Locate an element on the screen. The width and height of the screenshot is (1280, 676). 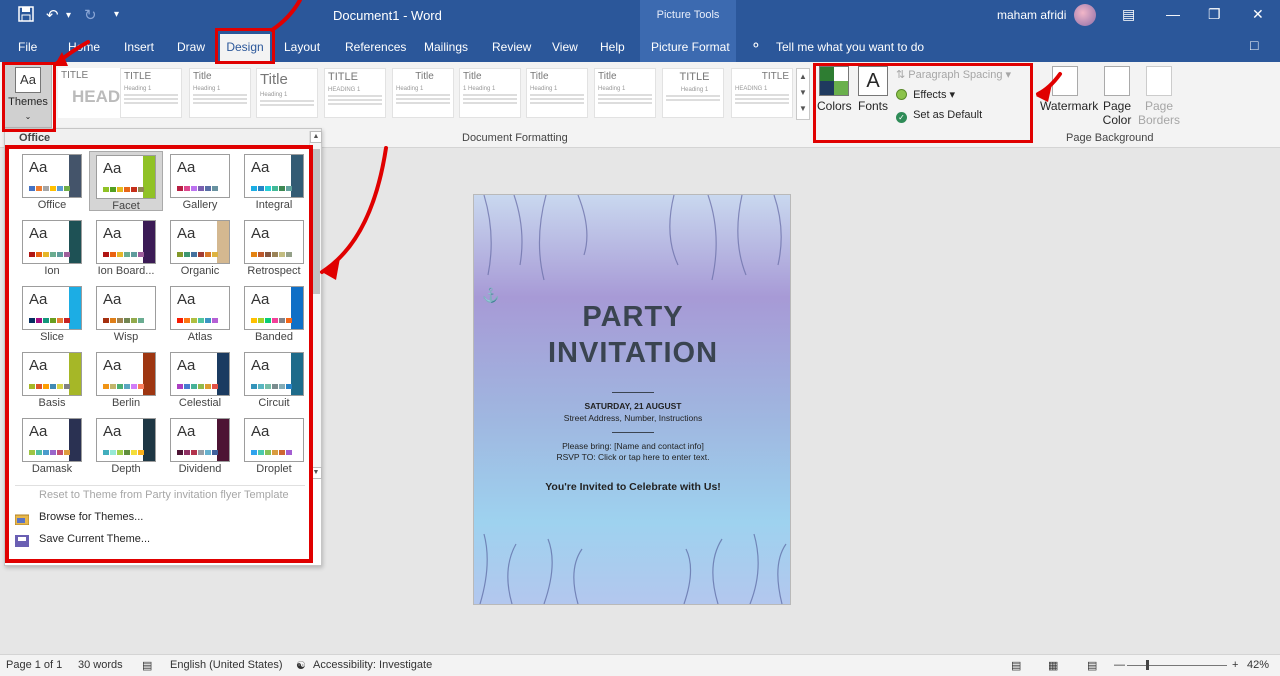
tab-picture-format: Picture Format is located at coordinates (690, 47).